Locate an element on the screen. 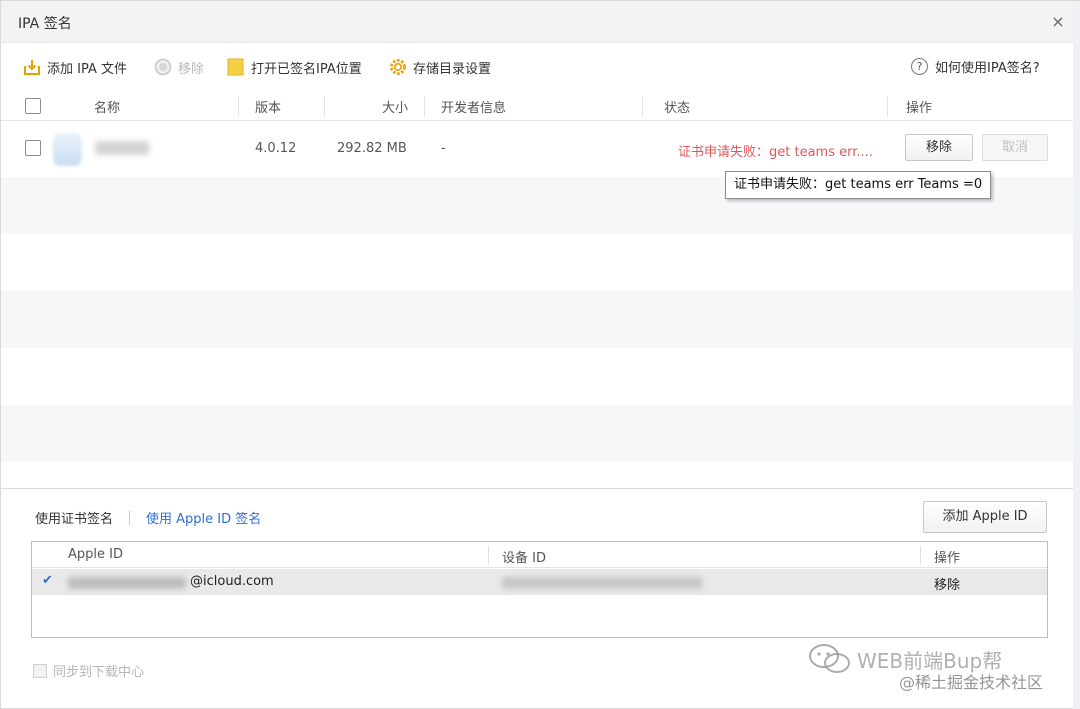  email-redacted is located at coordinates (127, 583).